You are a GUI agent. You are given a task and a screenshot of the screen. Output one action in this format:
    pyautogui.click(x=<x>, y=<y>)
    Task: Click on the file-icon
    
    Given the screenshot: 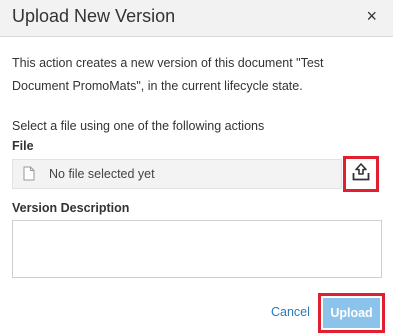 What is the action you would take?
    pyautogui.click(x=29, y=176)
    